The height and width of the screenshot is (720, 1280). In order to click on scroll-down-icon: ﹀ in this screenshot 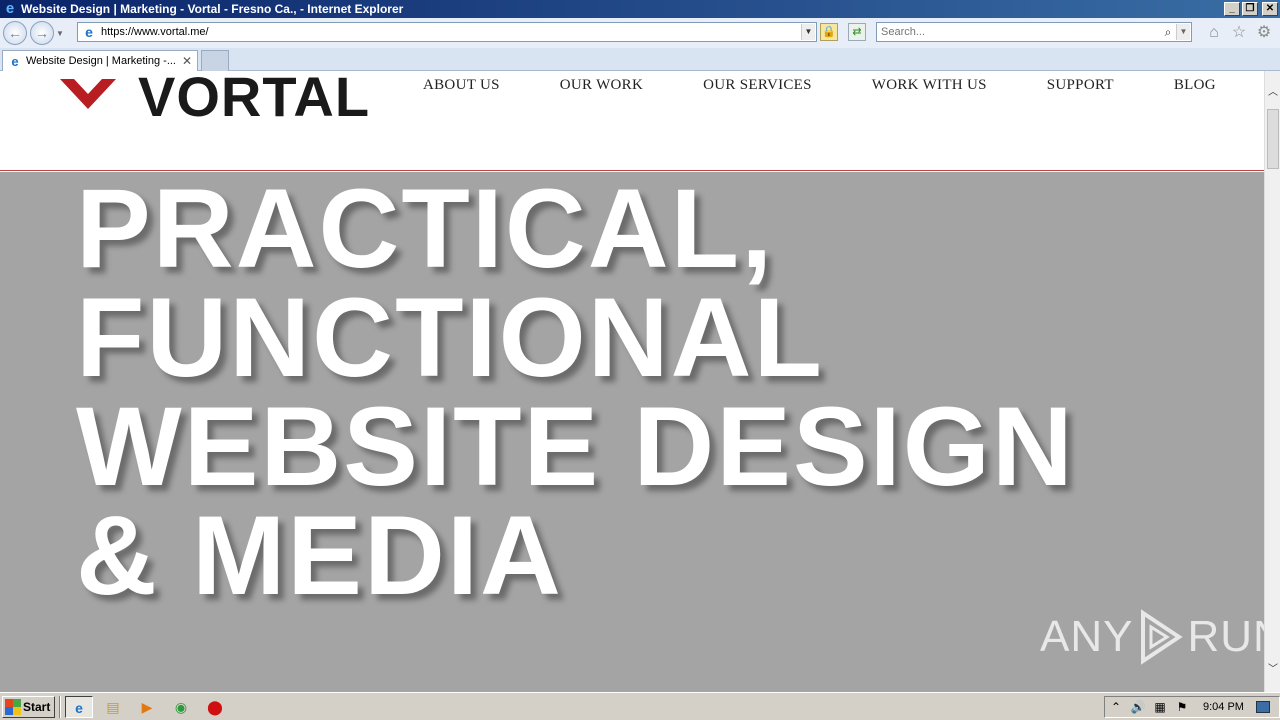, I will do `click(1272, 670)`.